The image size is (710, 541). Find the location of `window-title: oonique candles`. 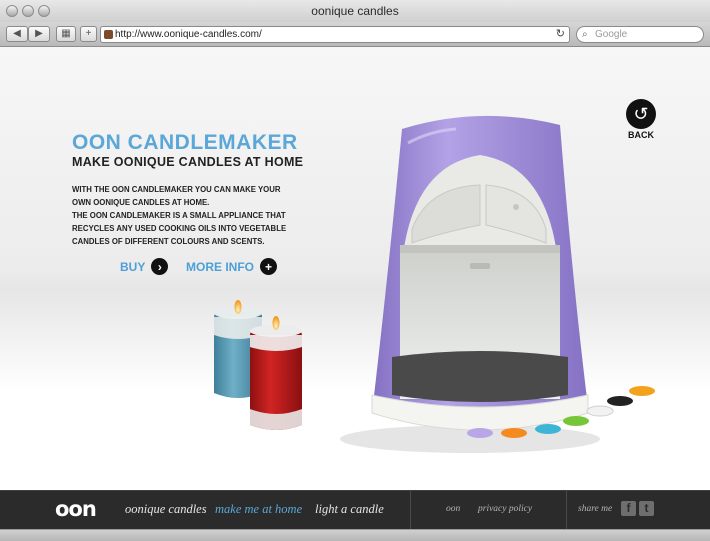

window-title: oonique candles is located at coordinates (355, 11).